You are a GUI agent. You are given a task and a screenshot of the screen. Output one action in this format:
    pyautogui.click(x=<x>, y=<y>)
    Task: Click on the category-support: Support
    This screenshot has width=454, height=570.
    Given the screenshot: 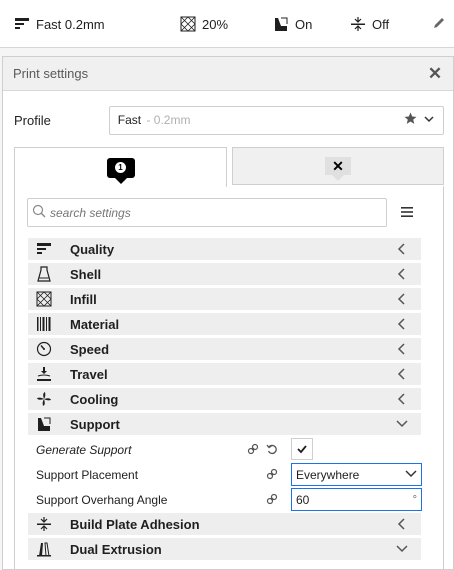 What is the action you would take?
    pyautogui.click(x=224, y=424)
    